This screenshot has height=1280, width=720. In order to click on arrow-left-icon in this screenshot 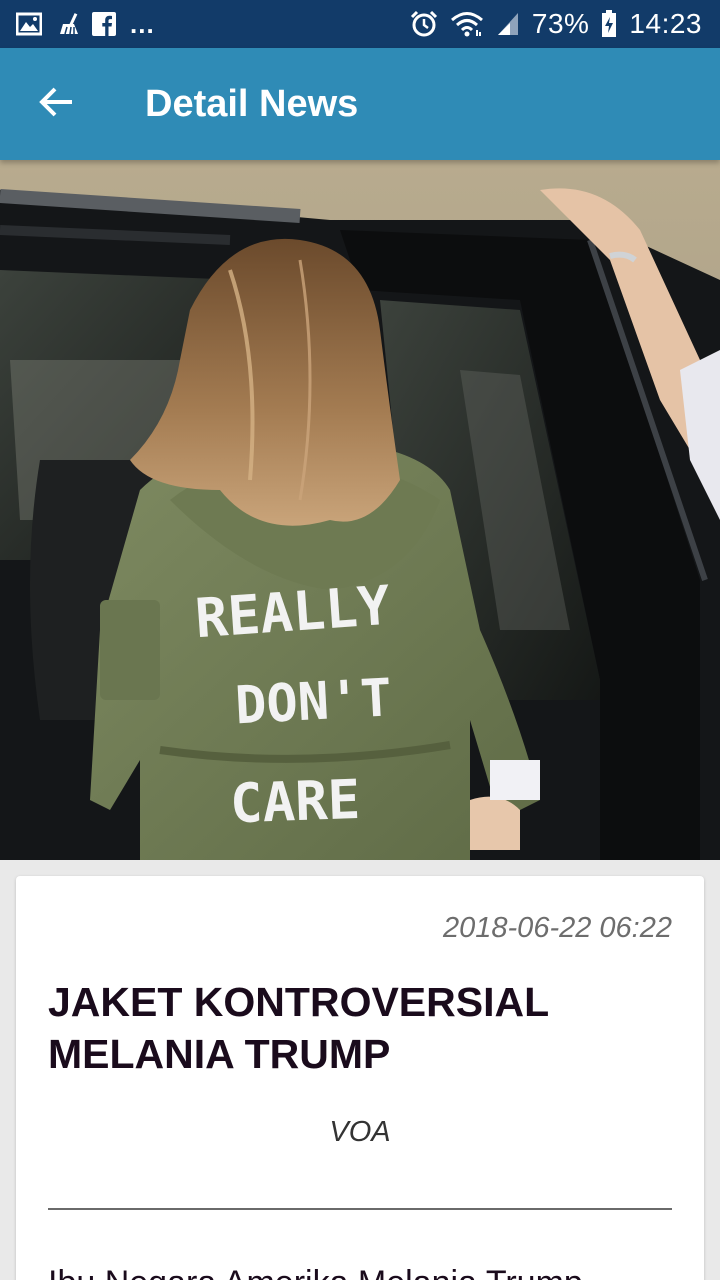, I will do `click(56, 104)`.